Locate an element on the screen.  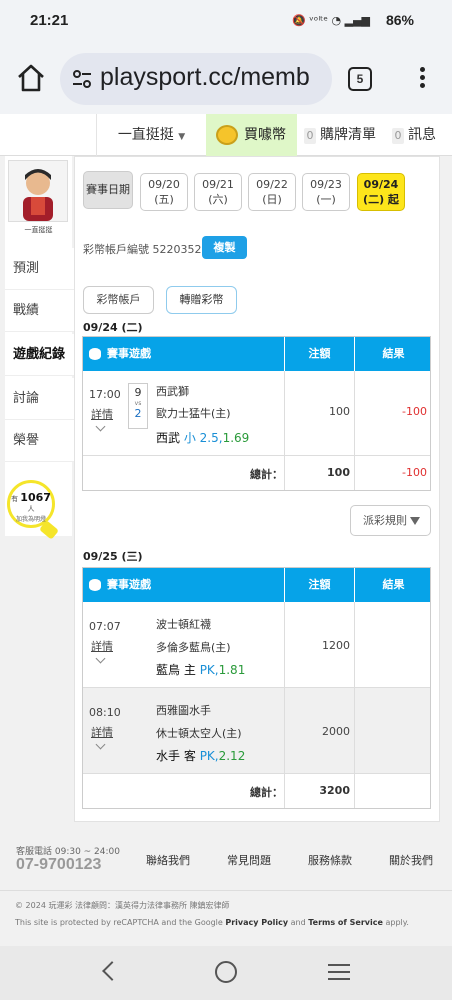
date-value: 09/23 is located at coordinates (326, 184).